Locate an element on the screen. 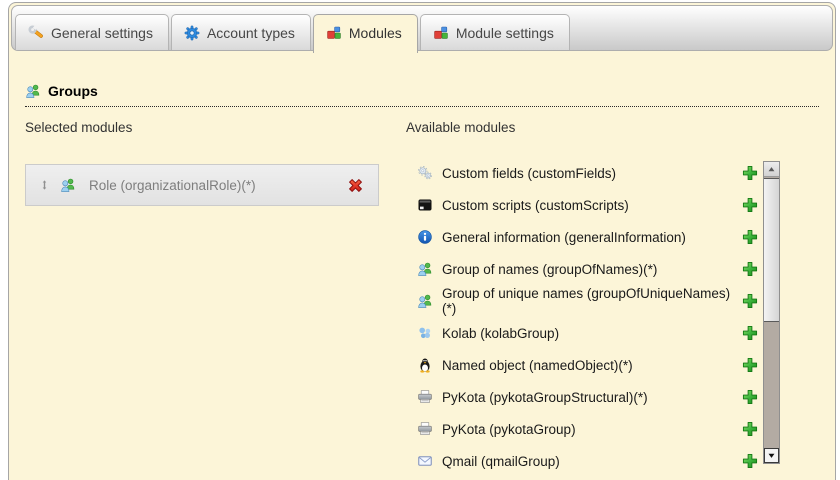 This screenshot has width=840, height=480. tab-label: Modules is located at coordinates (375, 33).